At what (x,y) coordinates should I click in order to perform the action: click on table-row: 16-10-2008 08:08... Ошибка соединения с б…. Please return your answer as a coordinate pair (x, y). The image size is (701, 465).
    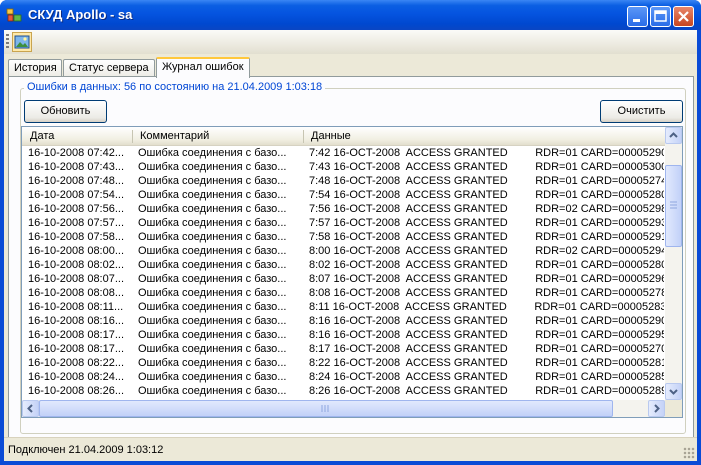
    Looking at the image, I should click on (343, 293).